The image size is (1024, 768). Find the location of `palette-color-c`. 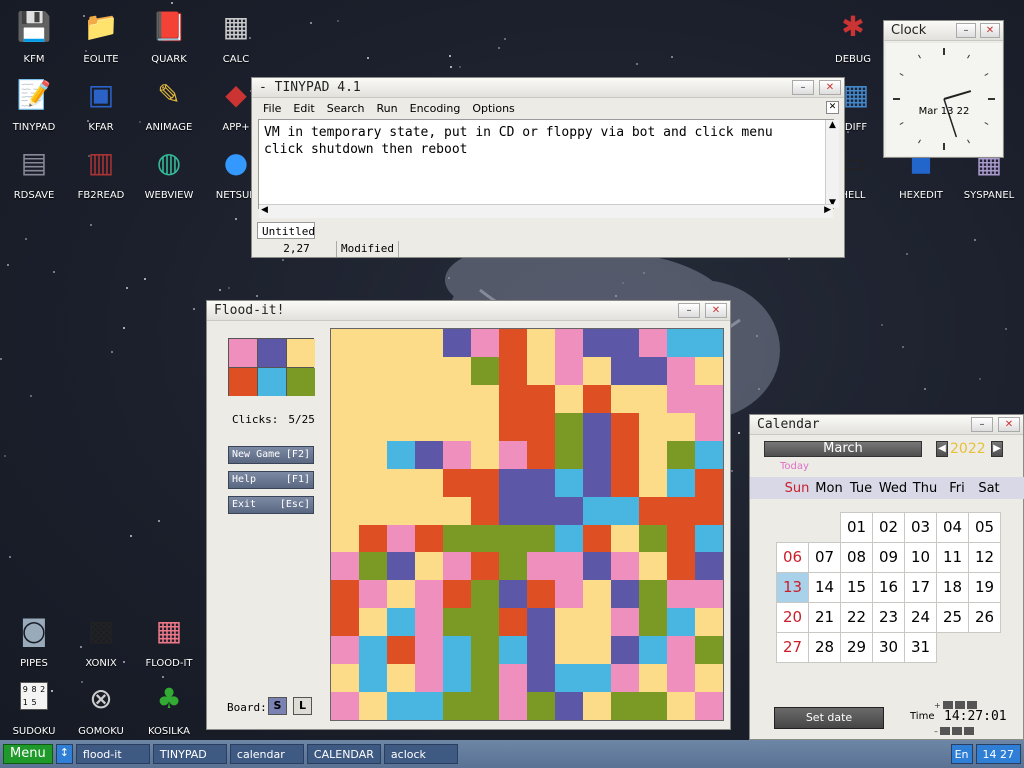

palette-color-c is located at coordinates (272, 382).